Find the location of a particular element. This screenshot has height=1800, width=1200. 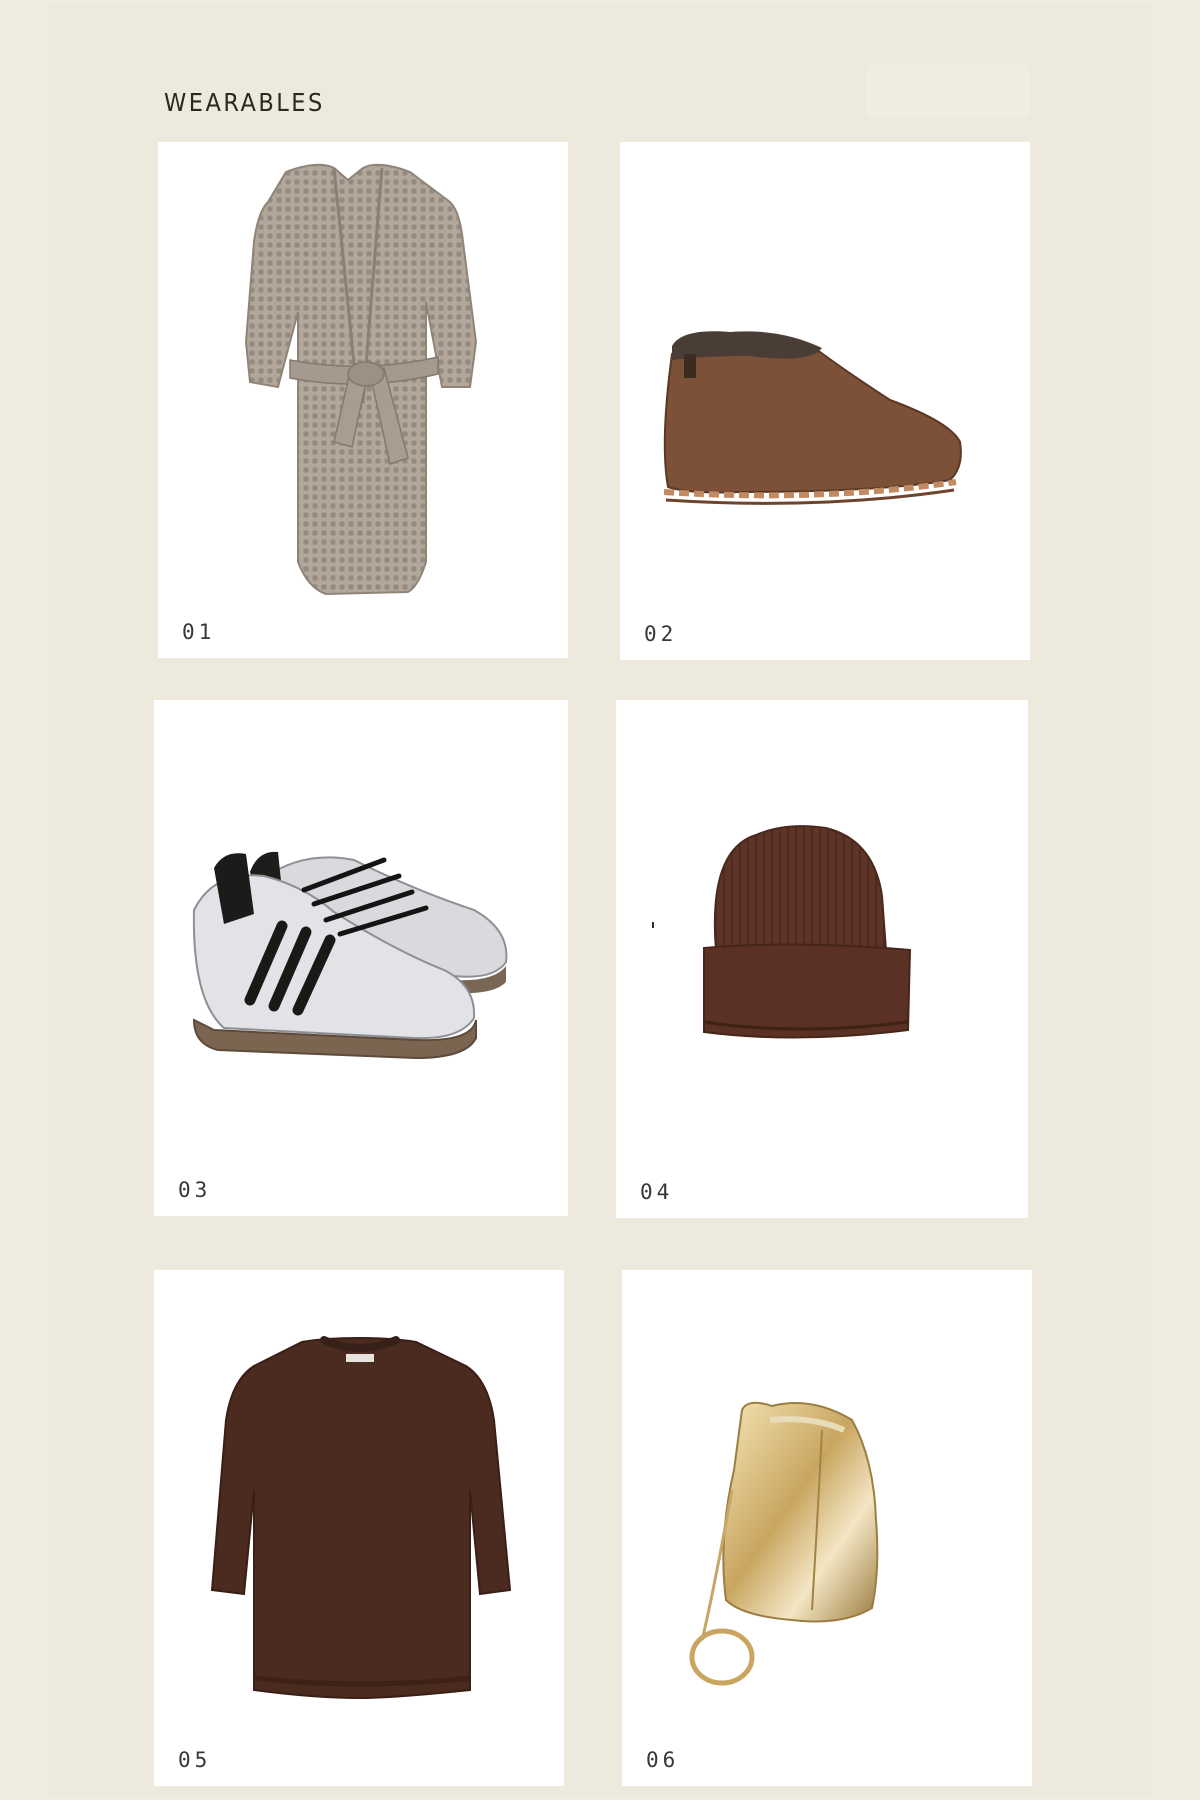

sneakers-image is located at coordinates (350, 955).